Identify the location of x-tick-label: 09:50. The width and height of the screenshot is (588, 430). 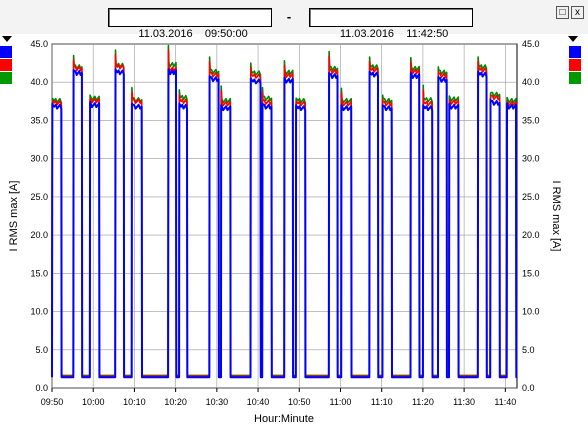
(52, 402).